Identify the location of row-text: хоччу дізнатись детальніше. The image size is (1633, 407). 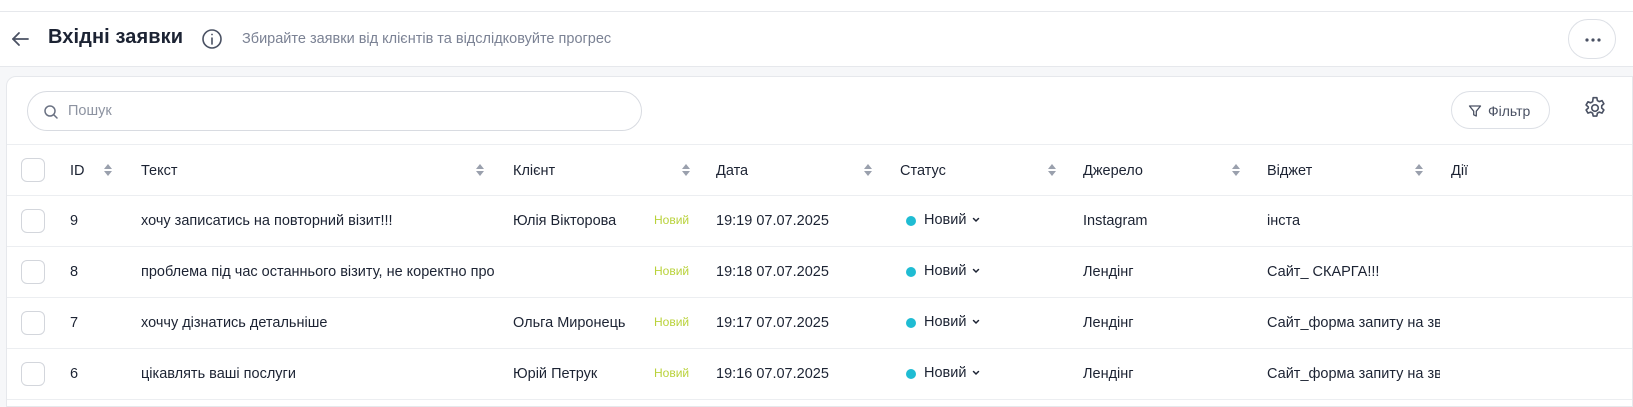
(321, 323).